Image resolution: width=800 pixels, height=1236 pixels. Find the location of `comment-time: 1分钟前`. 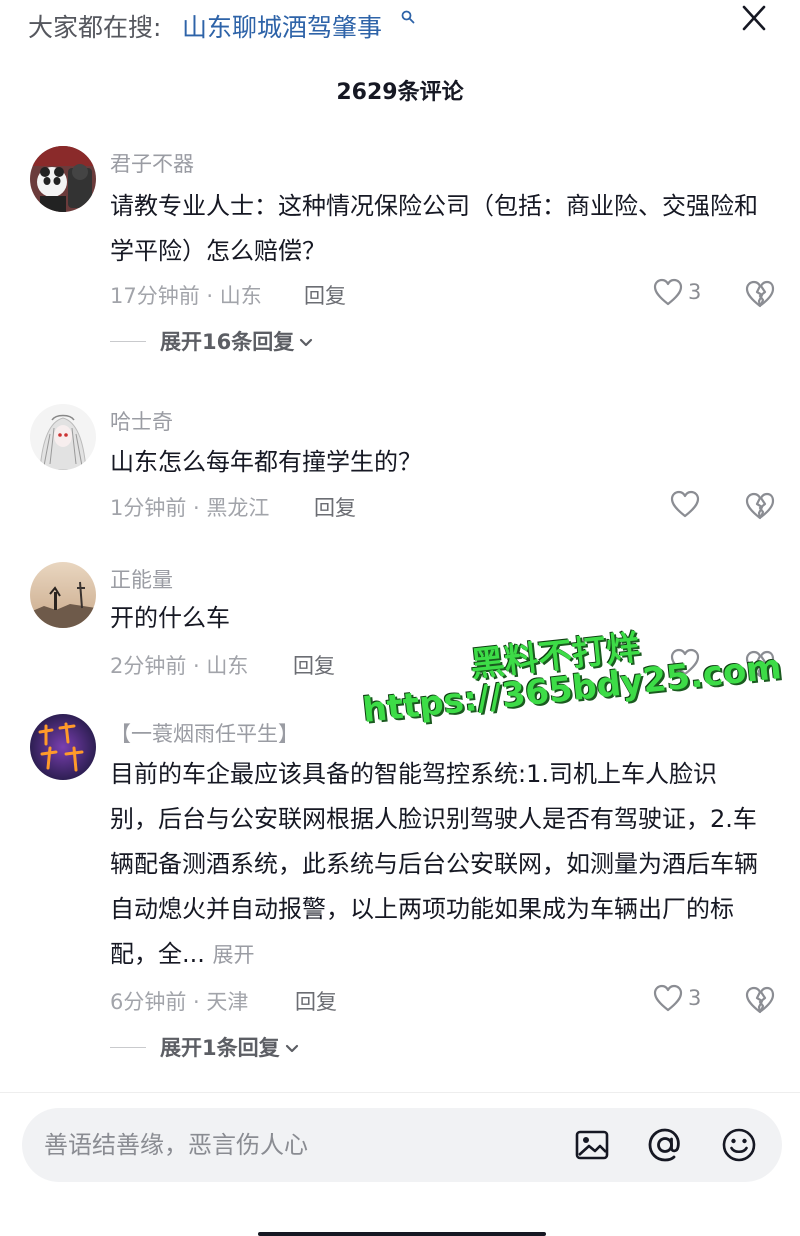

comment-time: 1分钟前 is located at coordinates (148, 508).